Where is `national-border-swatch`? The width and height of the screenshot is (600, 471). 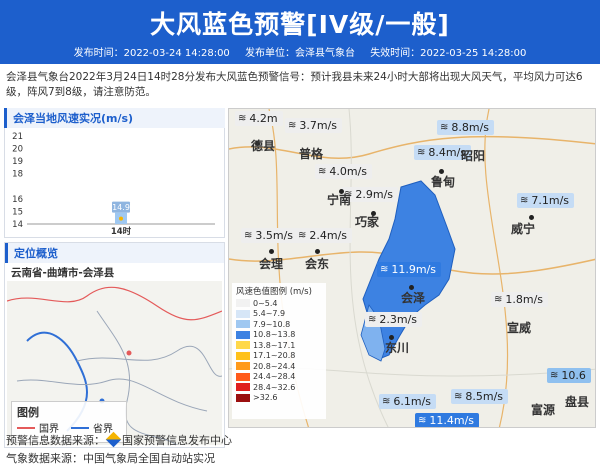
national-border-swatch is located at coordinates (26, 427).